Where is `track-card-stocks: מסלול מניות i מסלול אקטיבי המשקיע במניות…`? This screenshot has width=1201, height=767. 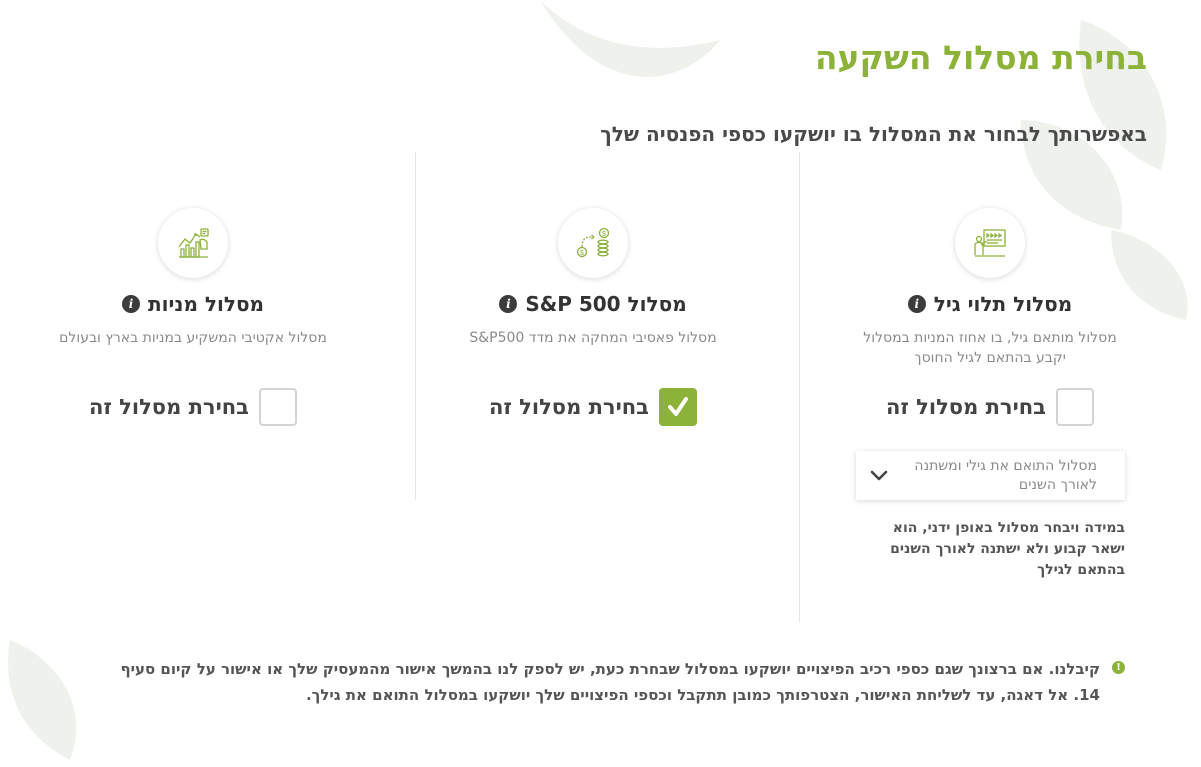
track-card-stocks: מסלול מניות i מסלול אקטיבי המשקיע במניות… is located at coordinates (193, 288).